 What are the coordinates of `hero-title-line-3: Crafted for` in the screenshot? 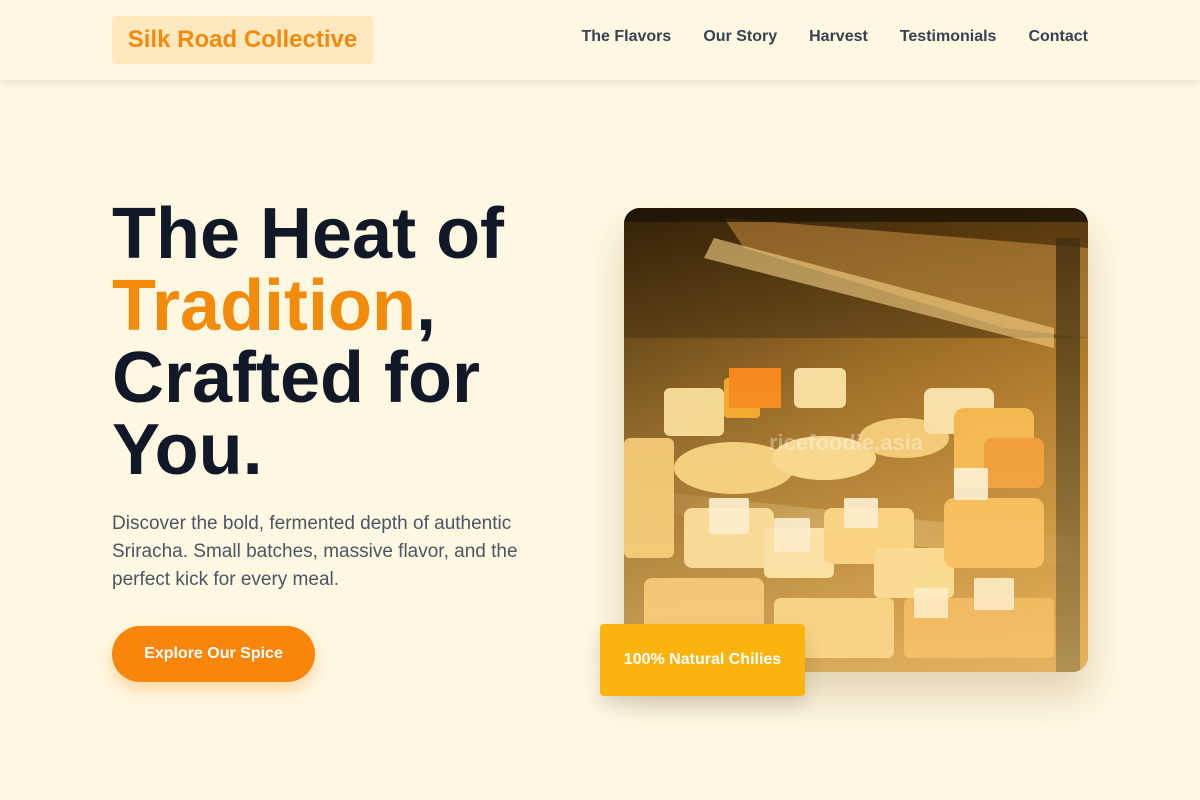 It's located at (296, 378).